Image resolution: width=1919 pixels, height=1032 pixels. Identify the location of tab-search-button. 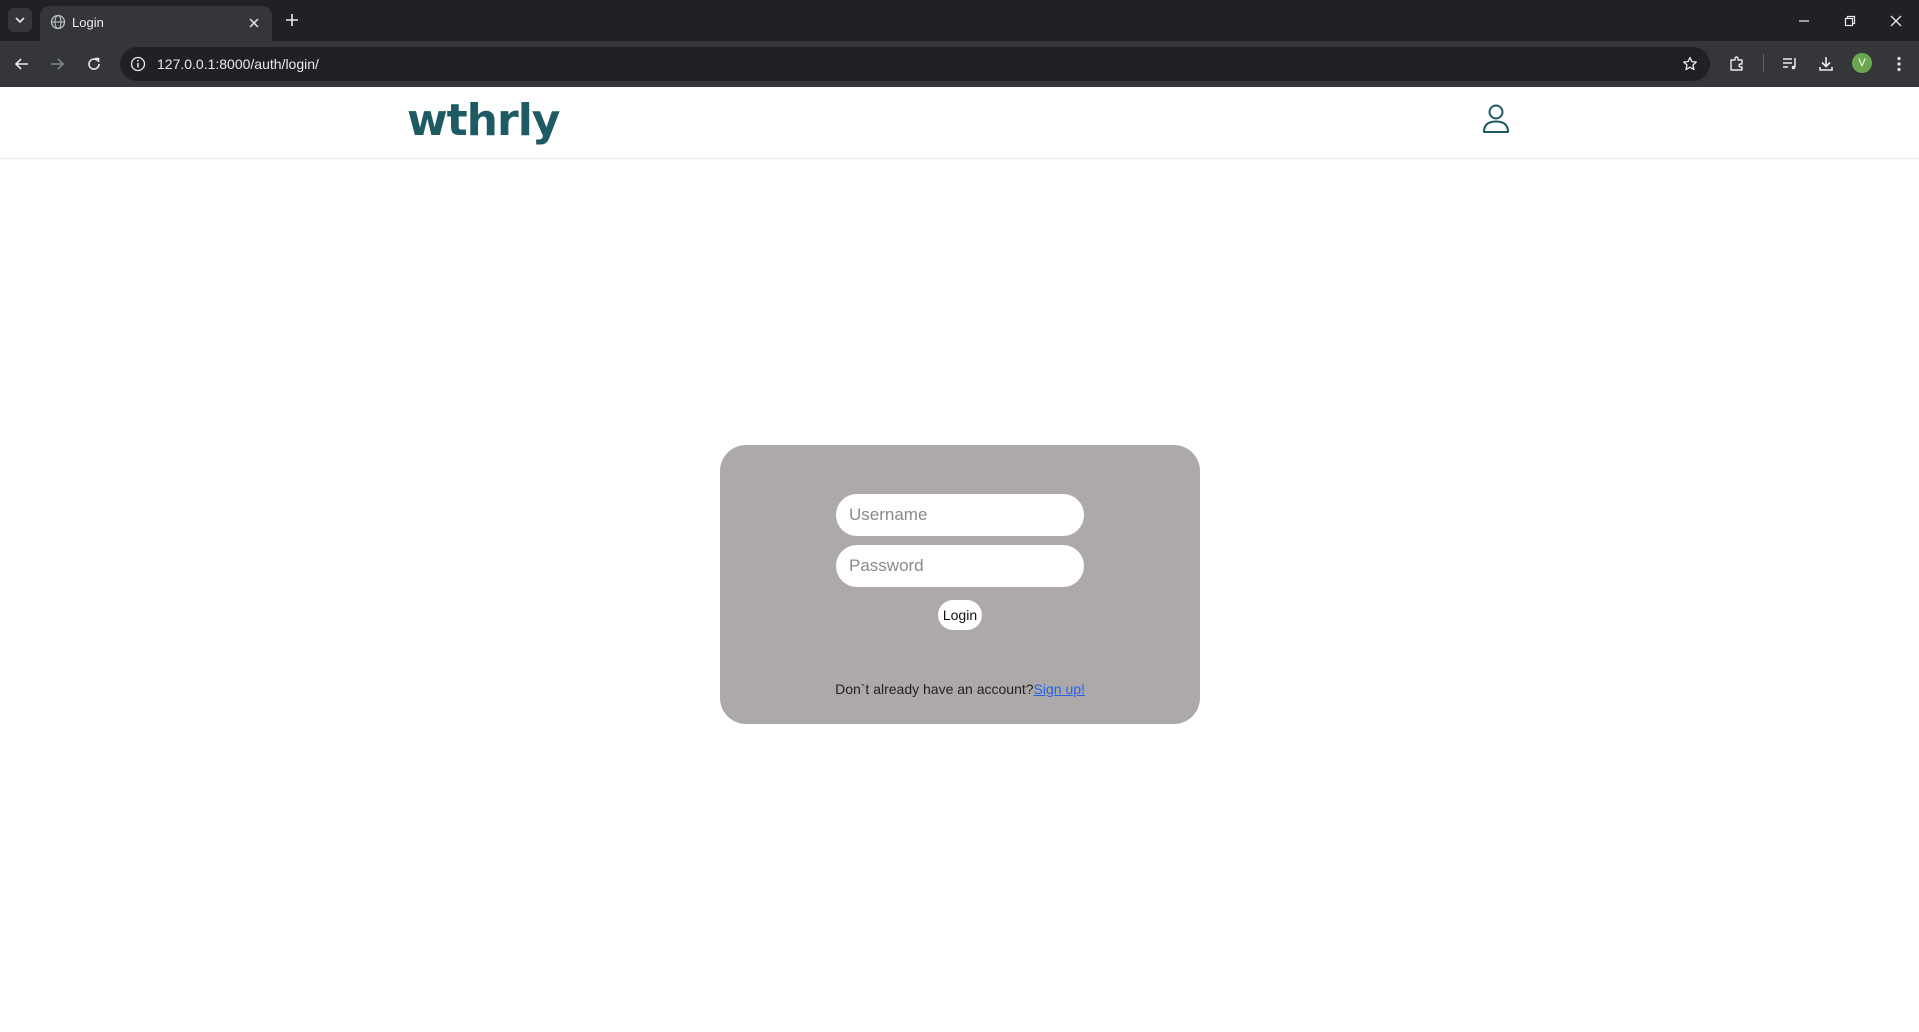
(20, 20).